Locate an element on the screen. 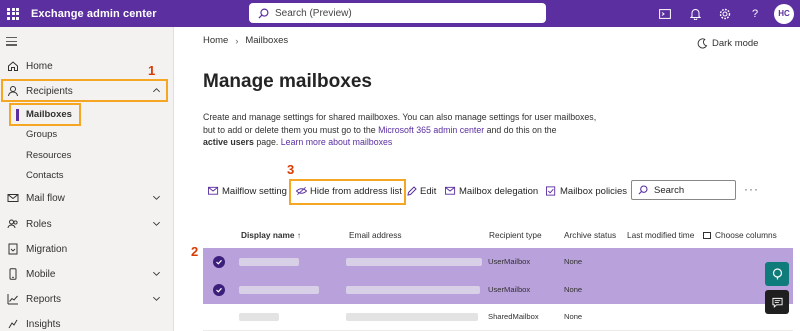 This screenshot has height=331, width=800. insights-icon is located at coordinates (13, 324).